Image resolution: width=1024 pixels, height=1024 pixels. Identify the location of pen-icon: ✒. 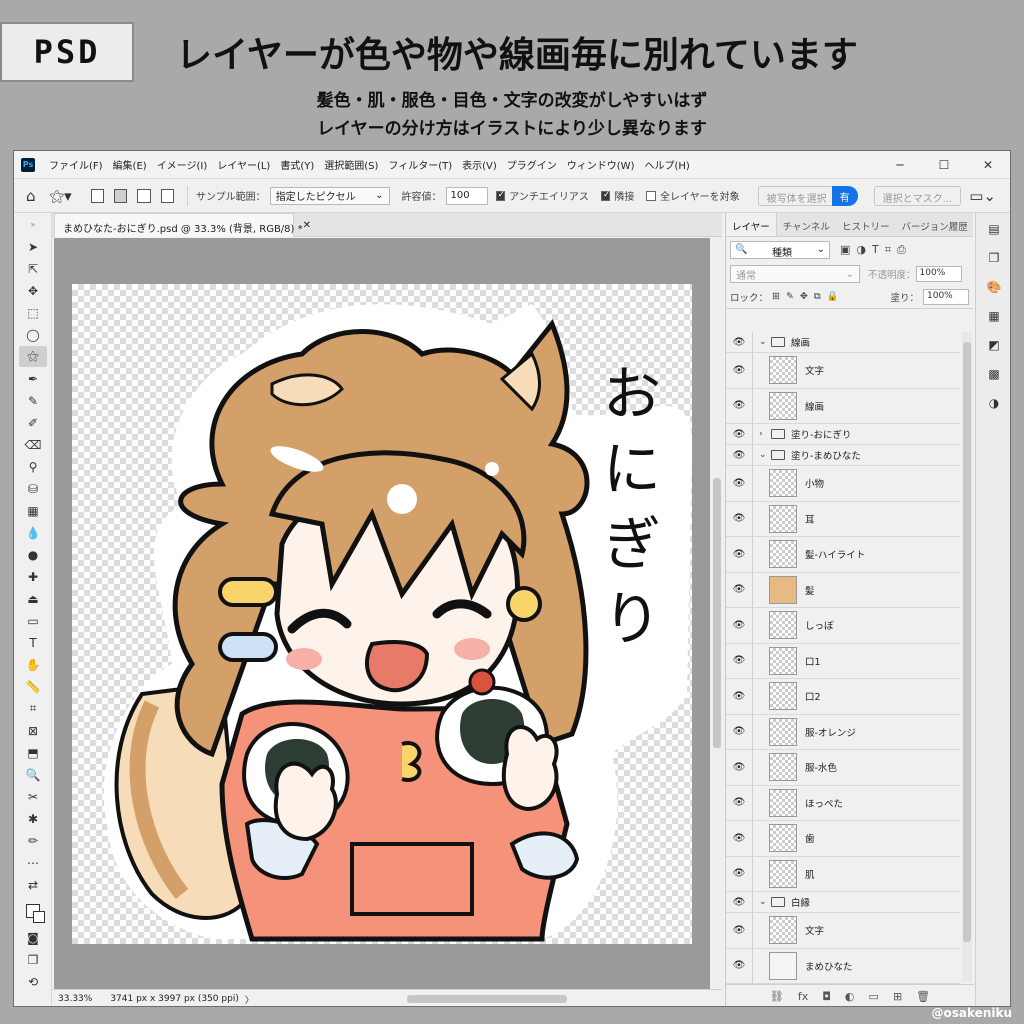
(33, 378).